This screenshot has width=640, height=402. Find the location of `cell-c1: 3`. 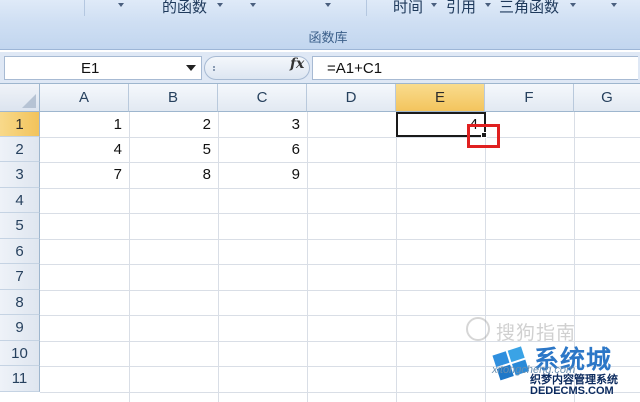

cell-c1: 3 is located at coordinates (262, 124).